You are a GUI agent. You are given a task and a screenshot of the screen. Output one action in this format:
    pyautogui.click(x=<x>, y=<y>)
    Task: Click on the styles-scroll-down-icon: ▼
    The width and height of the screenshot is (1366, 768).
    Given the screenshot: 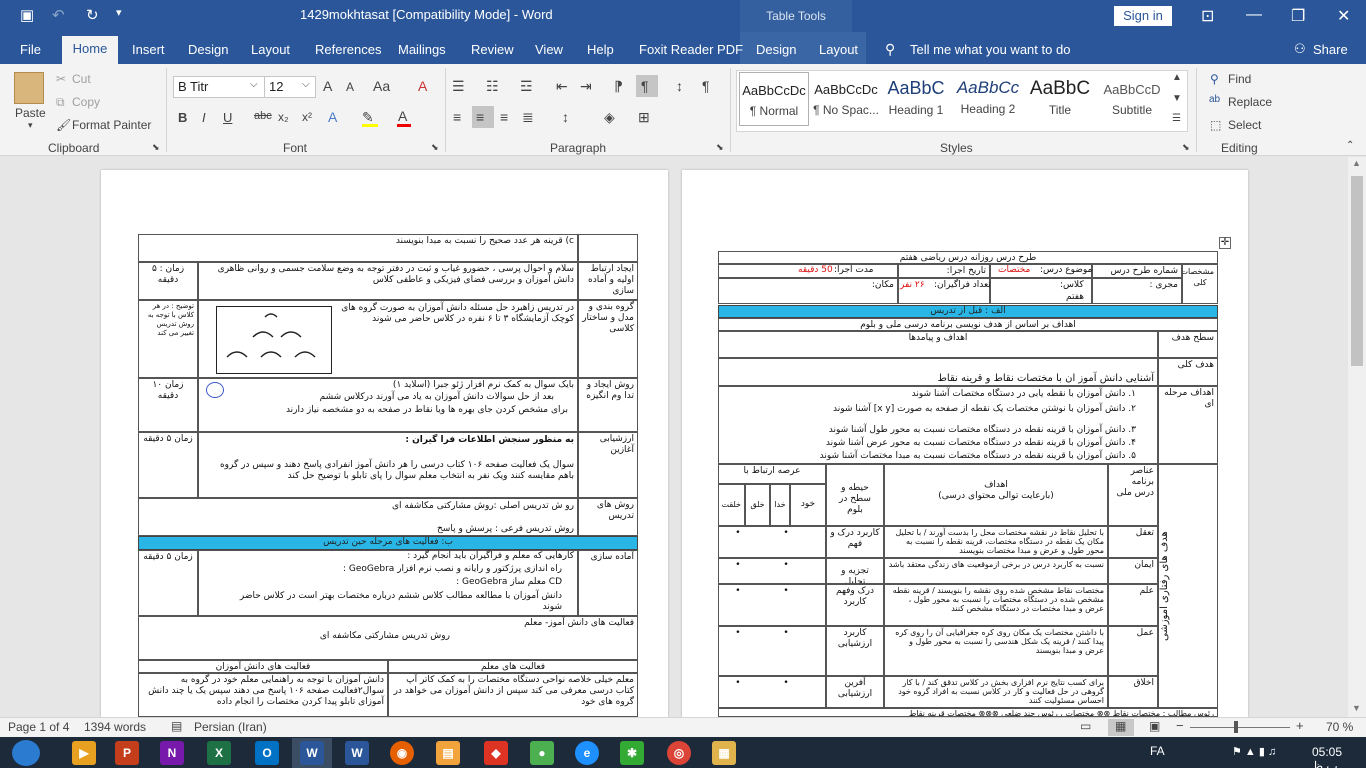 What is the action you would take?
    pyautogui.click(x=1177, y=98)
    